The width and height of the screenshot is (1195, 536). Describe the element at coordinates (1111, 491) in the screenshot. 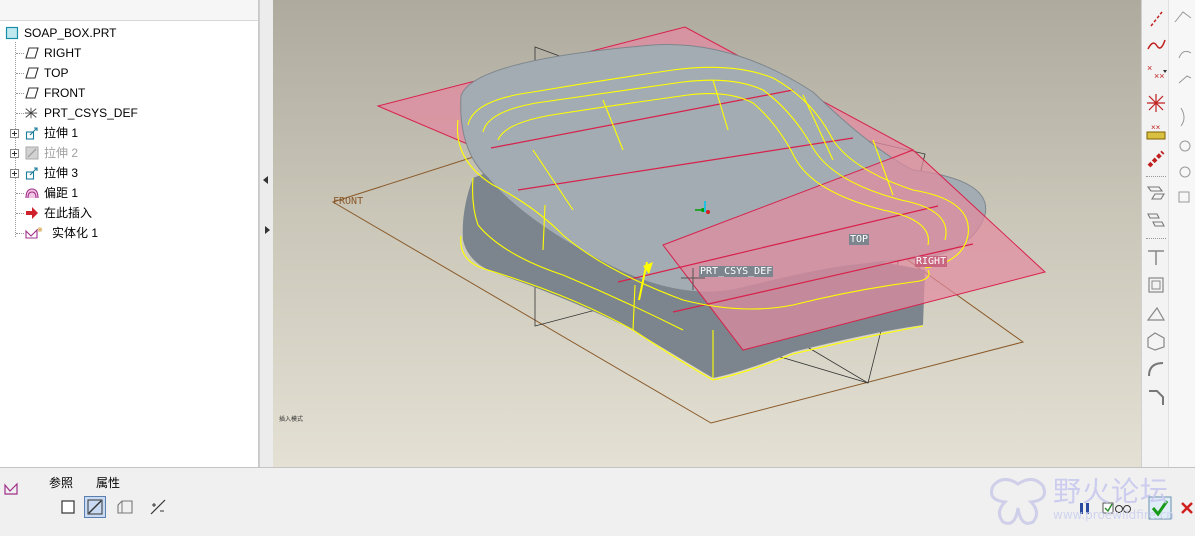

I see `watermark-title: 野火论坛` at that location.